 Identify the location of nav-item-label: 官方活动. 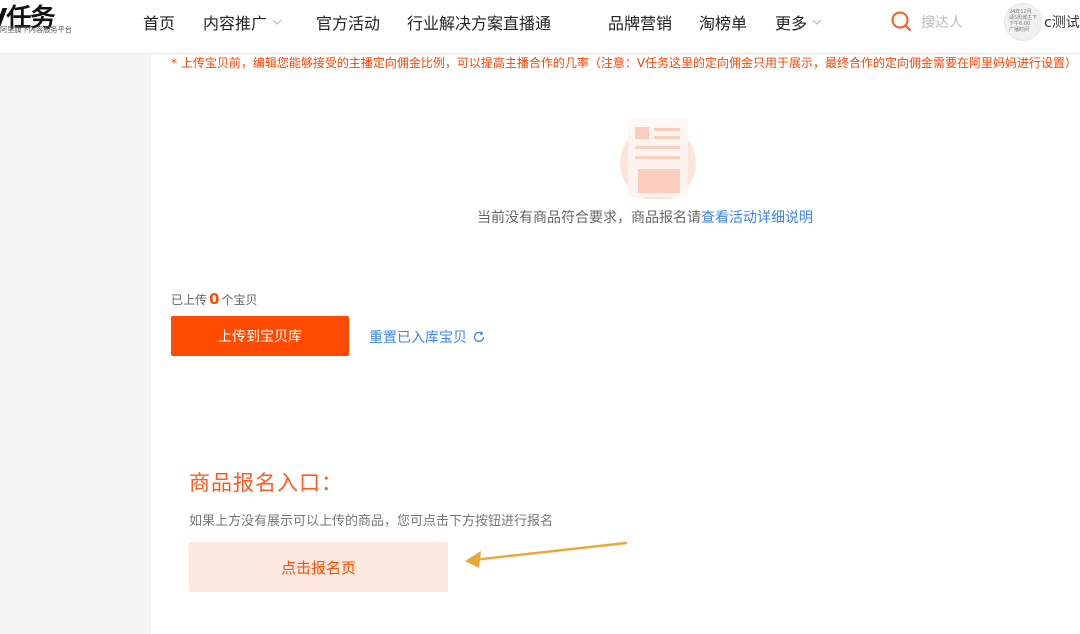
(348, 23).